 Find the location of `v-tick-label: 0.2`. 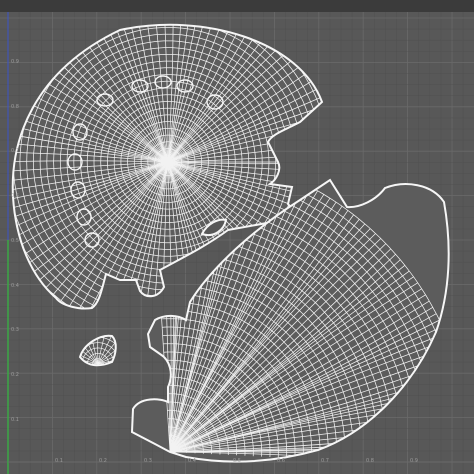

v-tick-label: 0.2 is located at coordinates (15, 375).